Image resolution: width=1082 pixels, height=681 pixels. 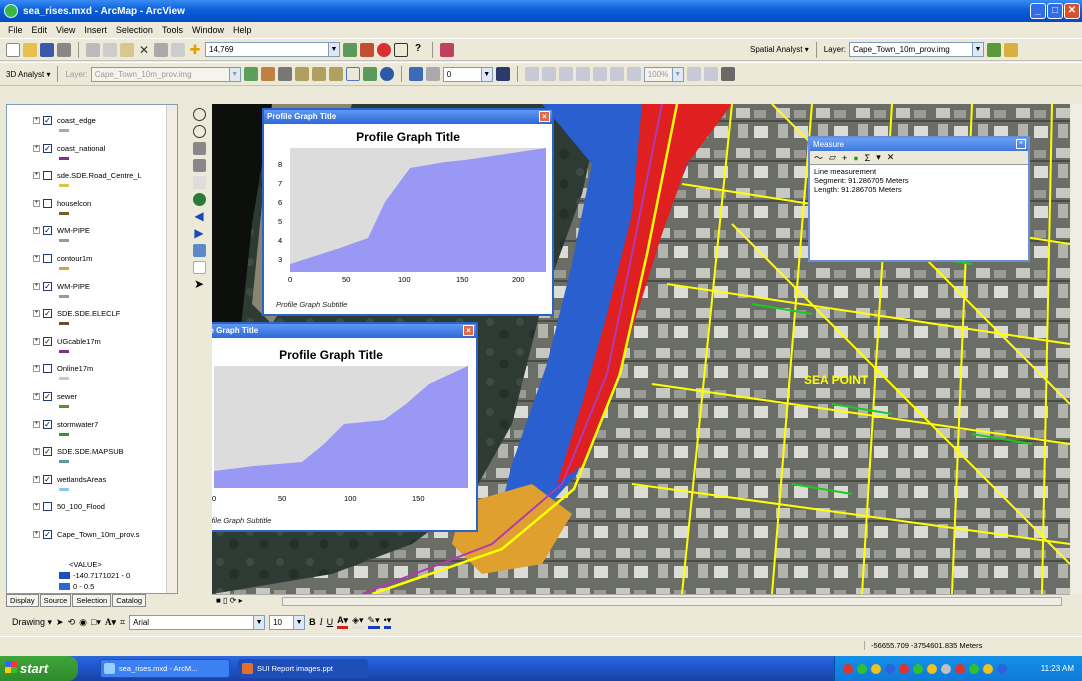 I want to click on tab-catalog: Catalog, so click(x=129, y=600).